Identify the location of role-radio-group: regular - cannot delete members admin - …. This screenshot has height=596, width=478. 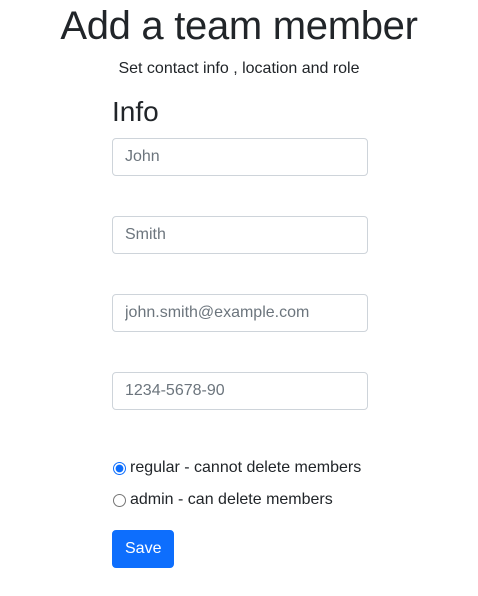
(240, 484).